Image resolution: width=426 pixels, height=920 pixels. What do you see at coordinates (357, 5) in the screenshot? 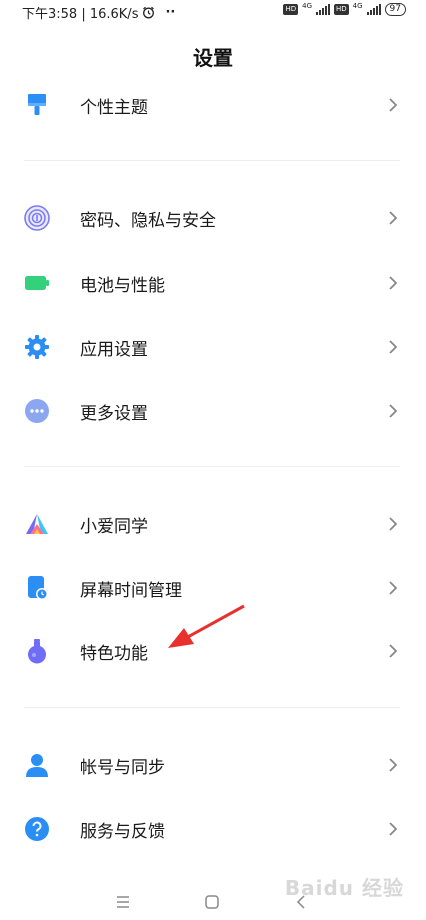
I see `sim2-network-label: 4G` at bounding box center [357, 5].